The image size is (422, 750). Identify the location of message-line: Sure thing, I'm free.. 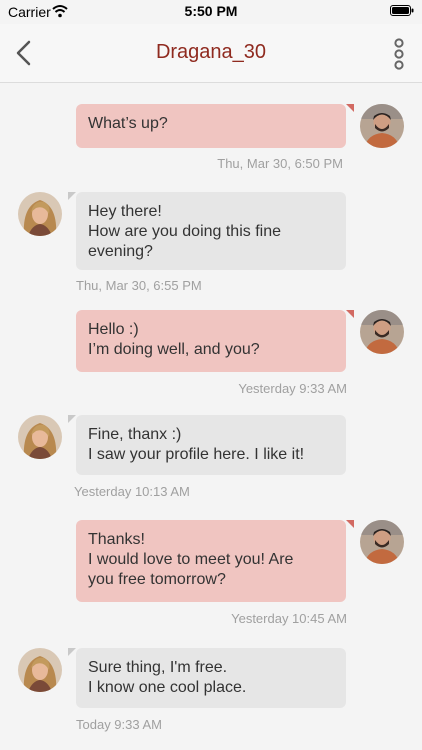
(158, 667).